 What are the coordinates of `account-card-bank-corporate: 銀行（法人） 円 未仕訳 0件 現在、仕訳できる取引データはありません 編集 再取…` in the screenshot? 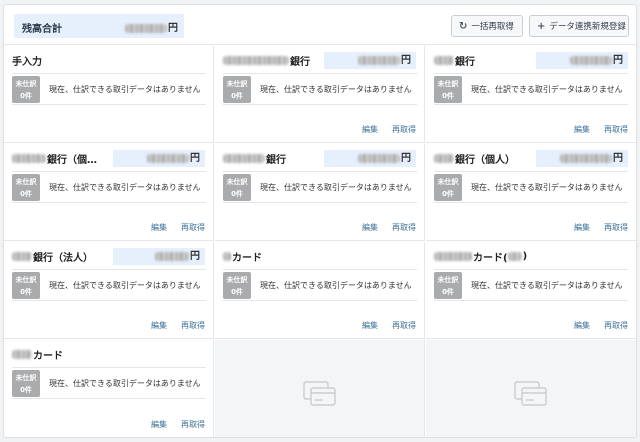 It's located at (109, 290).